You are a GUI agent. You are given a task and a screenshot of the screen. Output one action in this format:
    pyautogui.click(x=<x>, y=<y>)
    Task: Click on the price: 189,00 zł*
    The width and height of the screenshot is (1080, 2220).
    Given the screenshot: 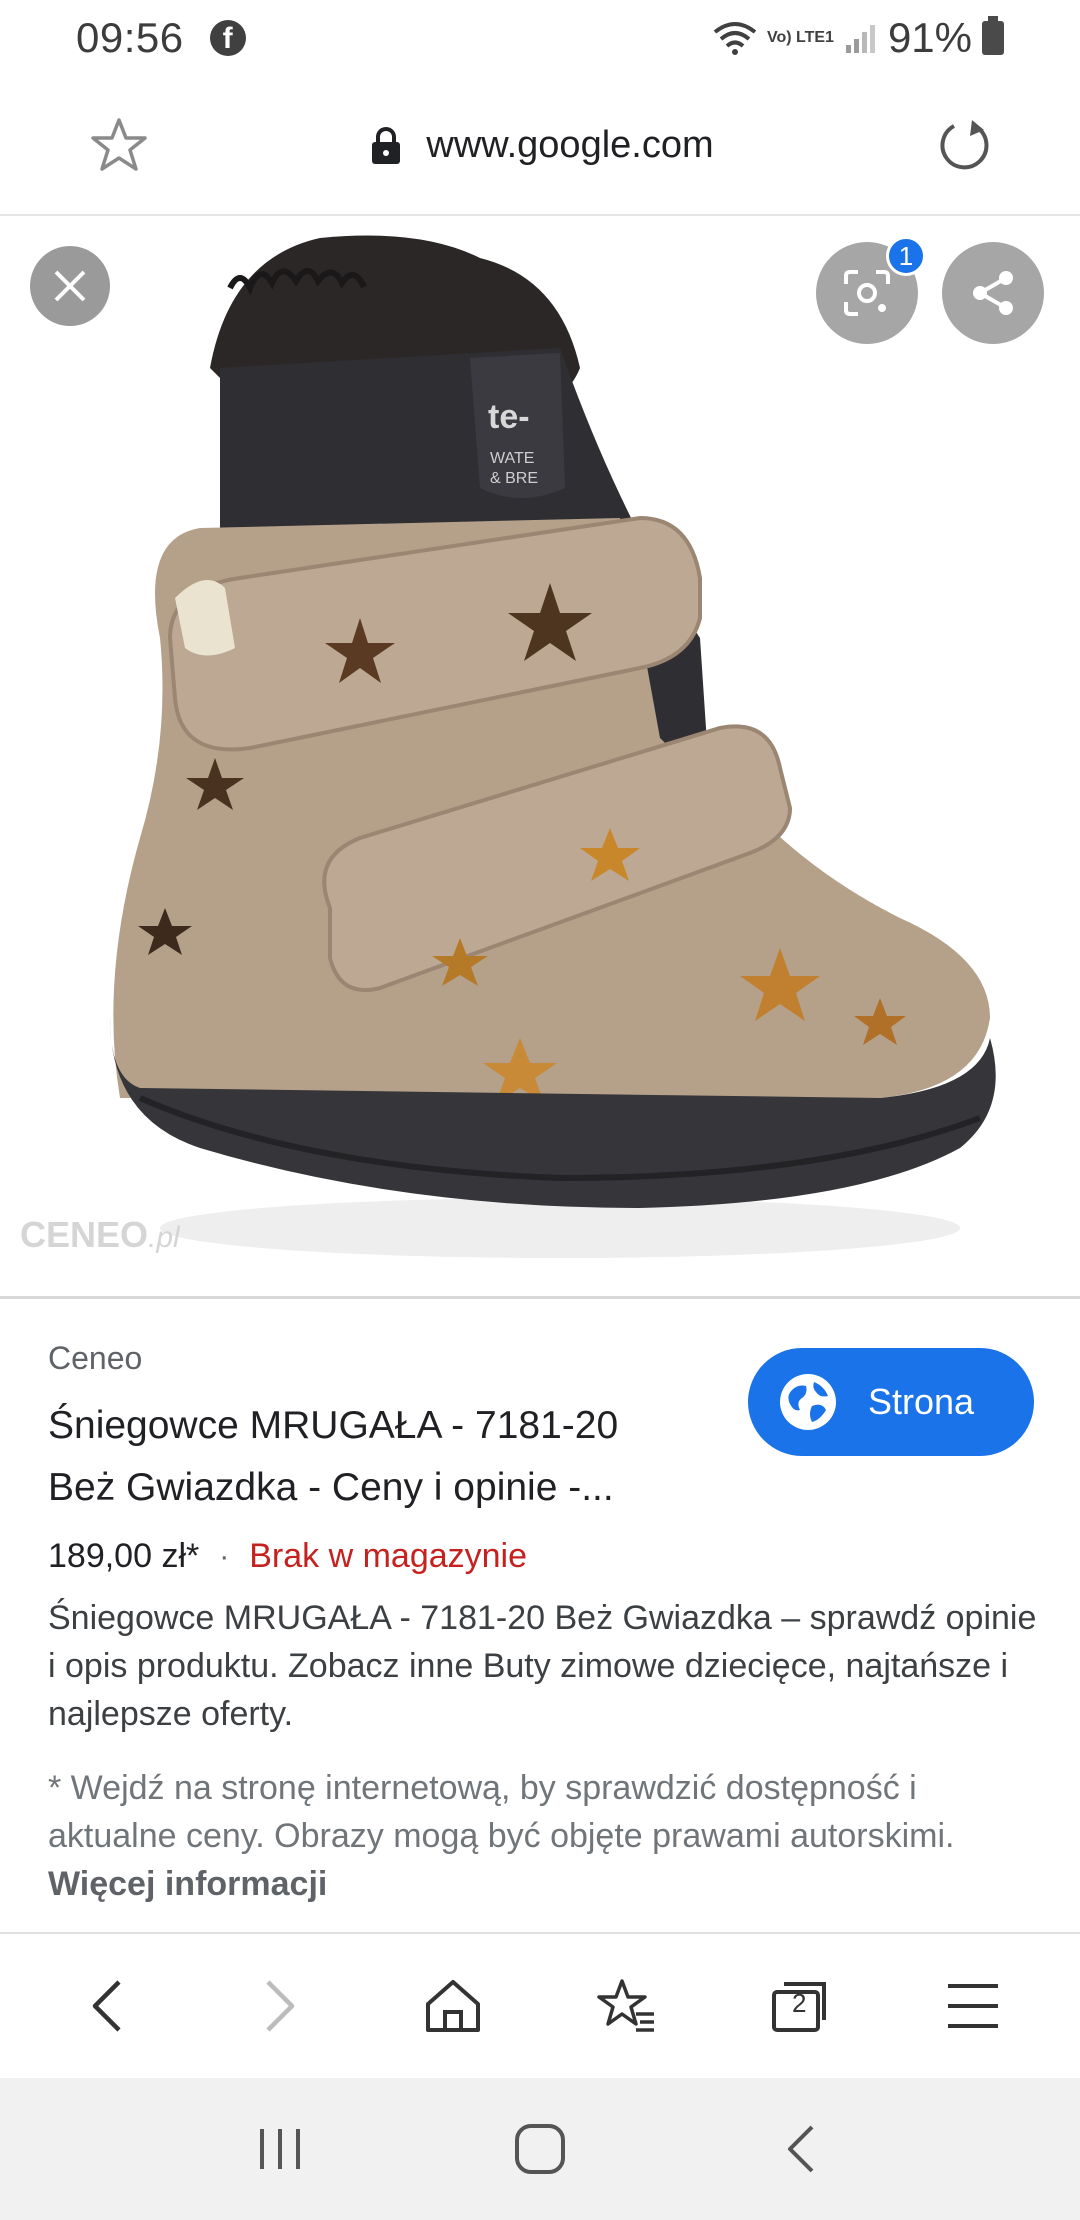 What is the action you would take?
    pyautogui.click(x=124, y=1556)
    